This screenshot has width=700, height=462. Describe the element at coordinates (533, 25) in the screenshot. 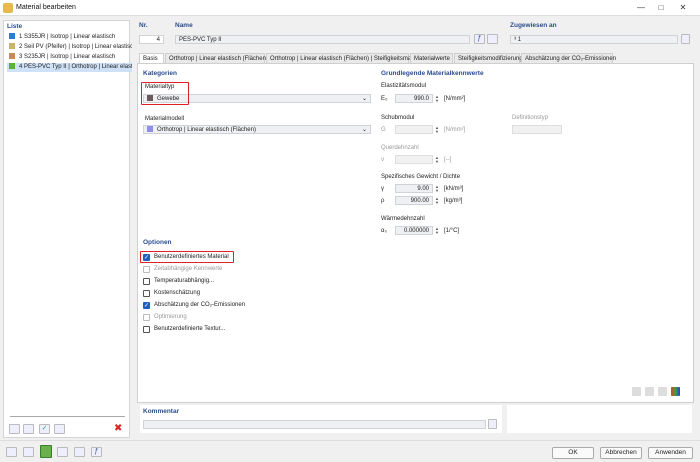

I see `assigned-label: Zugewiesen an` at that location.